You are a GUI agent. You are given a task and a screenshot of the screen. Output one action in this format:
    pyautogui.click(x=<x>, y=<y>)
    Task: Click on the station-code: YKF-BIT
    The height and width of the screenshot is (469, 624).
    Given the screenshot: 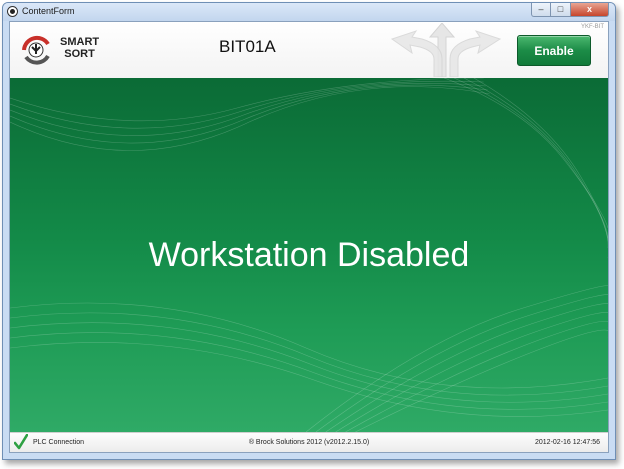 What is the action you would take?
    pyautogui.click(x=592, y=27)
    